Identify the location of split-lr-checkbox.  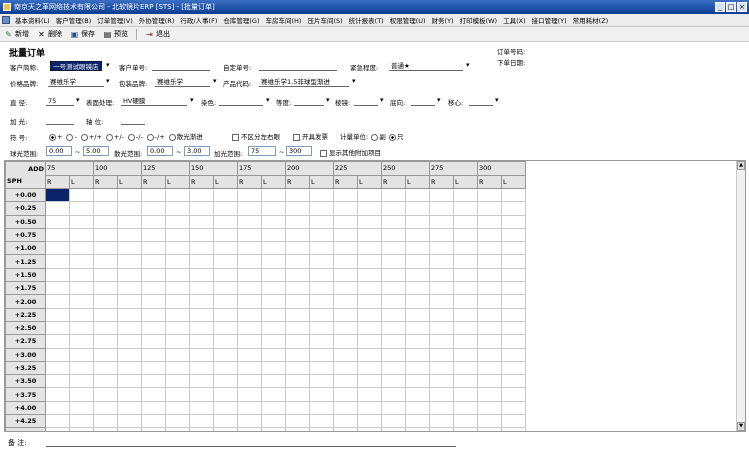
(235, 137).